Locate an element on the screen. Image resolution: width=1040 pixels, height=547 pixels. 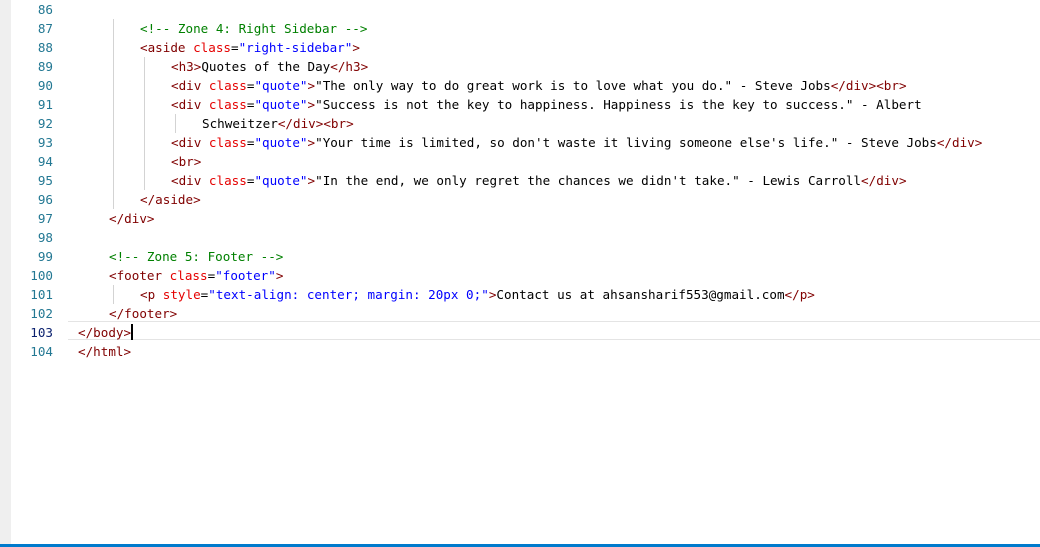
code-token: </h3> is located at coordinates (349, 66).